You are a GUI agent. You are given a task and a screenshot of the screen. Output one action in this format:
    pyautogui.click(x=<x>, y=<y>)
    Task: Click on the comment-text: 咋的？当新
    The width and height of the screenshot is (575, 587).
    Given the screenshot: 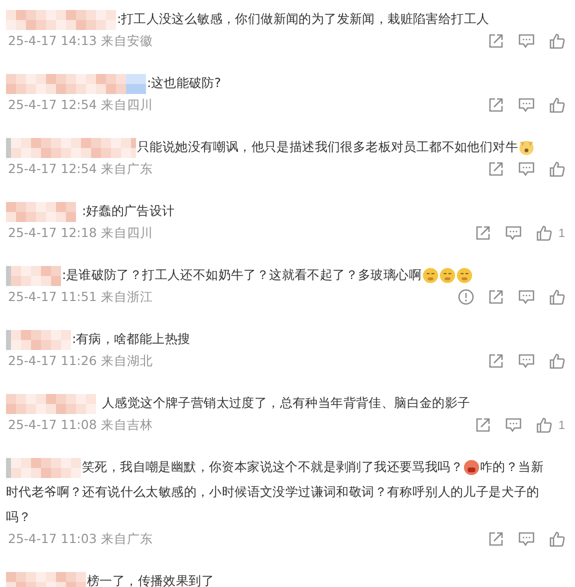 What is the action you would take?
    pyautogui.click(x=512, y=466)
    